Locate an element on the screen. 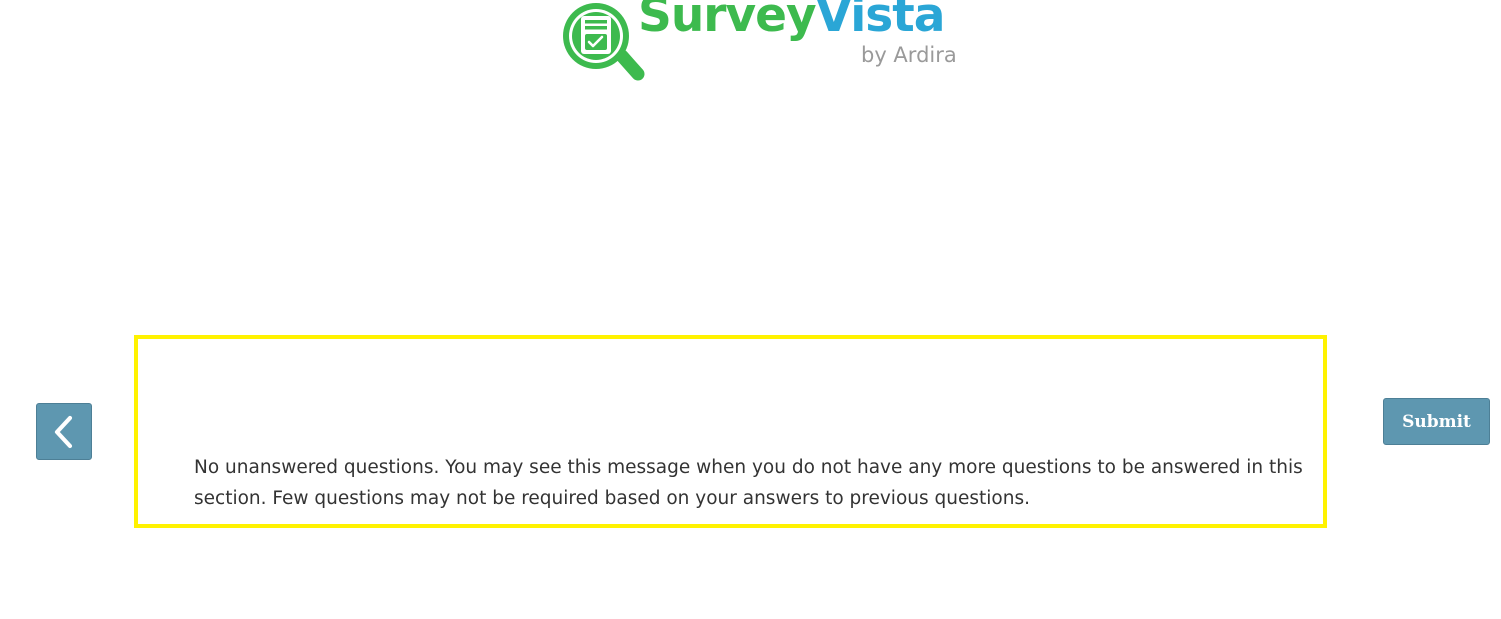 This screenshot has width=1501, height=619. brand-word-vista: Vista is located at coordinates (880, 21).